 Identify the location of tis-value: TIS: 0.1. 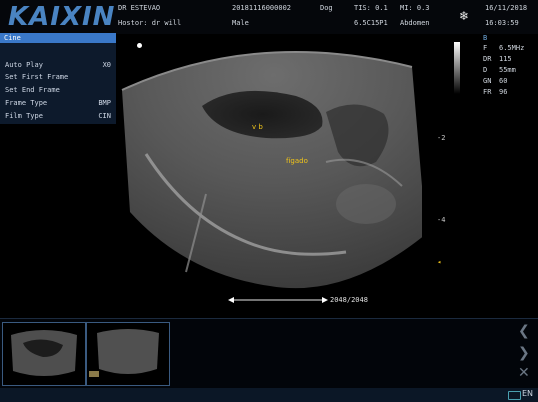
(371, 8).